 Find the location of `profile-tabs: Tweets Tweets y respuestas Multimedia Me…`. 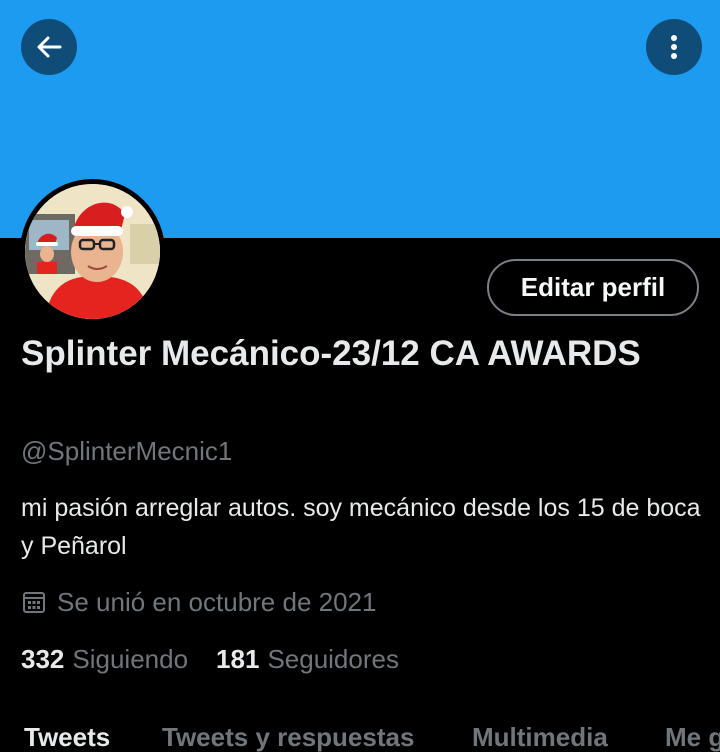

profile-tabs: Tweets Tweets y respuestas Multimedia Me… is located at coordinates (360, 734).